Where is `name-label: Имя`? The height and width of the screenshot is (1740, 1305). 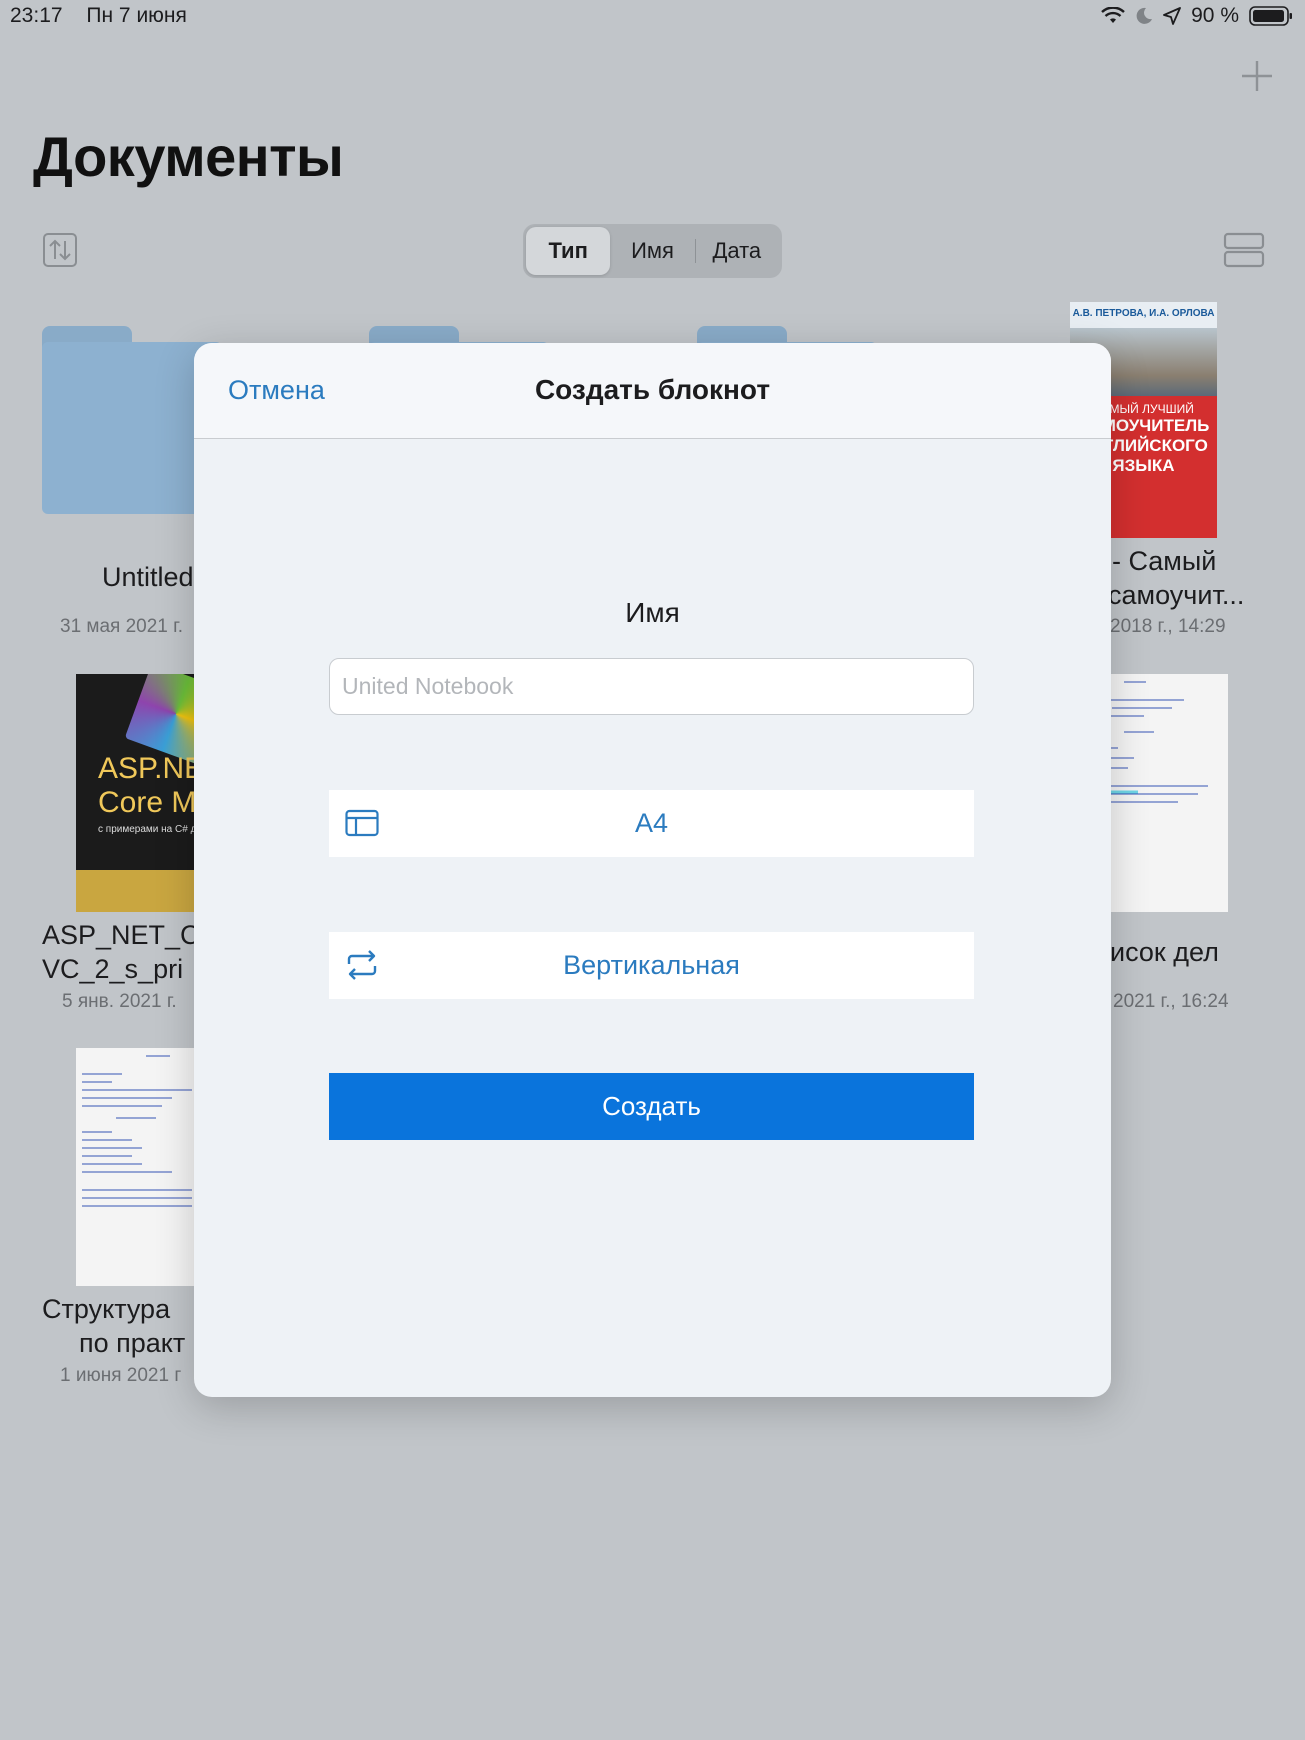
name-label: Имя is located at coordinates (652, 612).